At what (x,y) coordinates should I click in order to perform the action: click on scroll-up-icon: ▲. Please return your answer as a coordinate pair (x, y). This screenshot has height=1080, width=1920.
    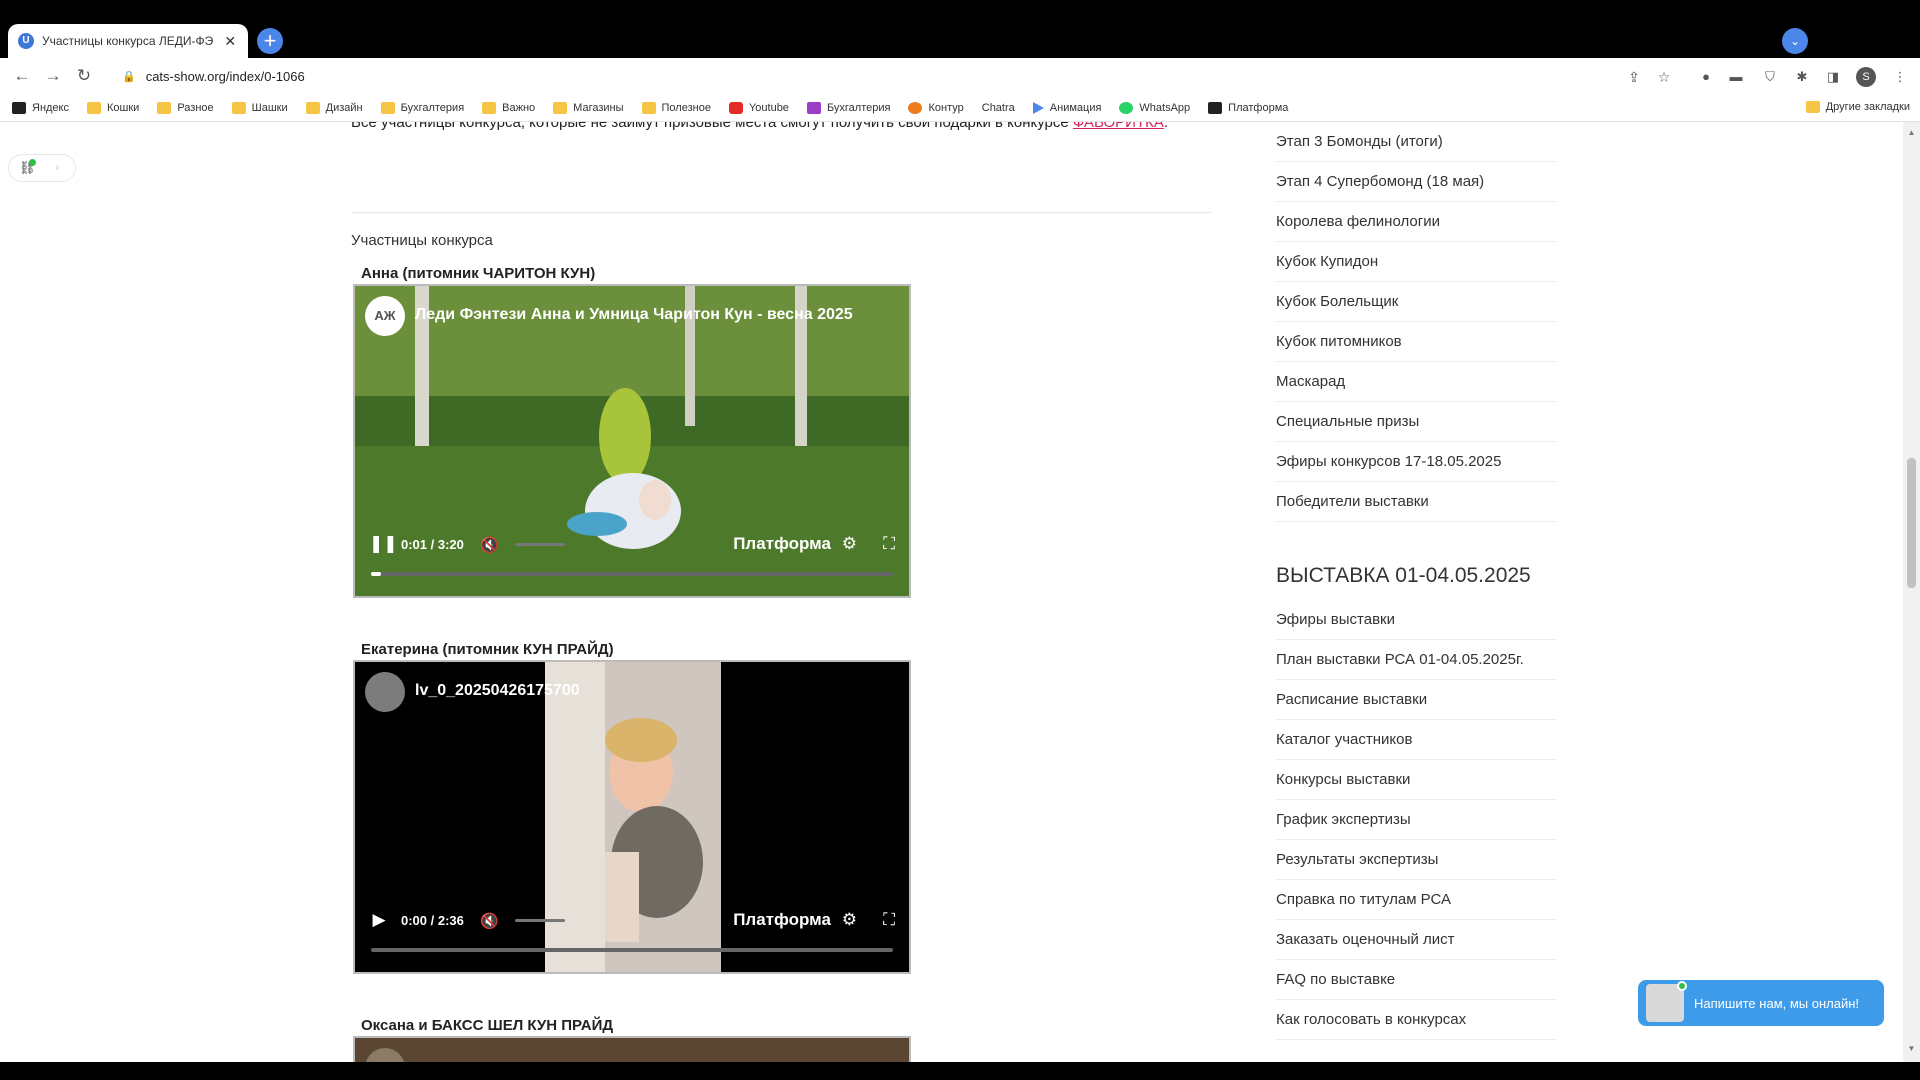
    Looking at the image, I should click on (1911, 132).